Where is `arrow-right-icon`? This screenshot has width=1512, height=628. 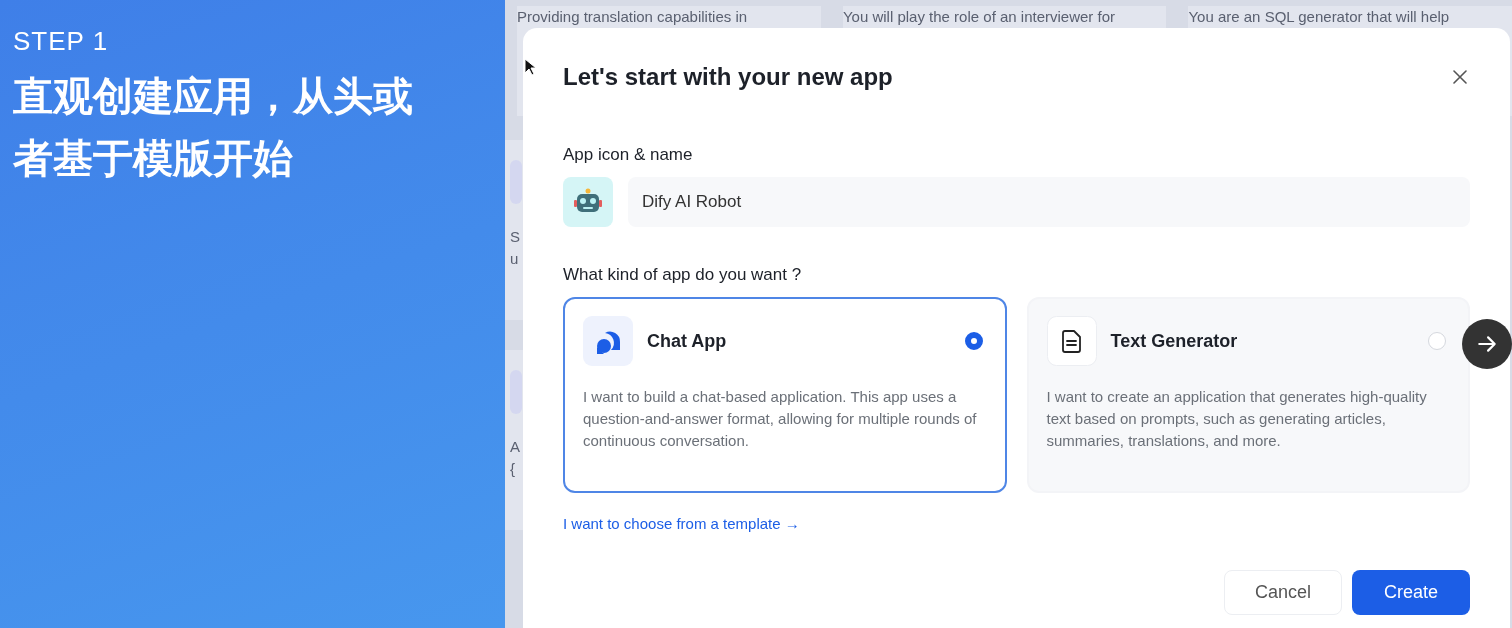
arrow-right-icon is located at coordinates (1487, 344).